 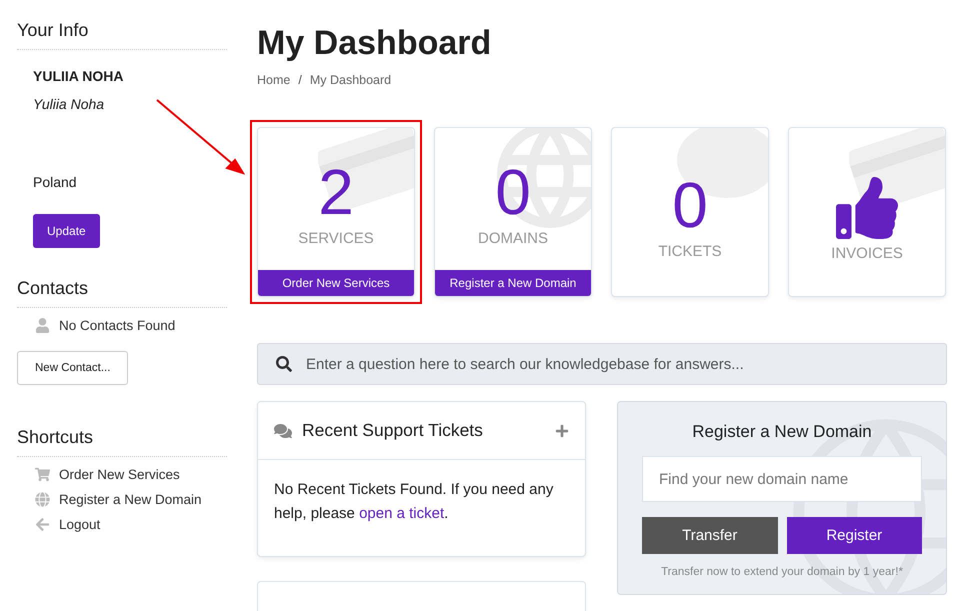 I want to click on country: Poland, so click(x=55, y=182).